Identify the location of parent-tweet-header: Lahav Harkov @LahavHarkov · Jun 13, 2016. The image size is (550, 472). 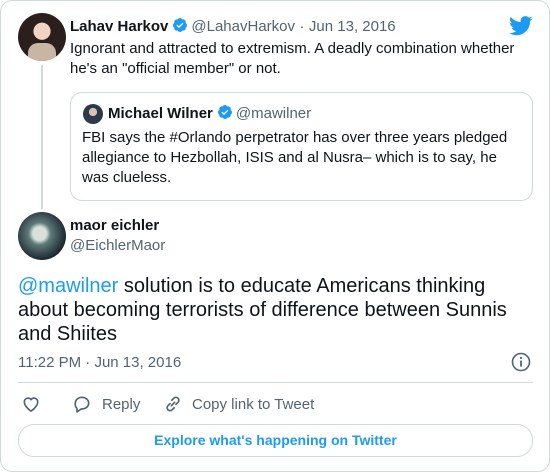
(233, 26).